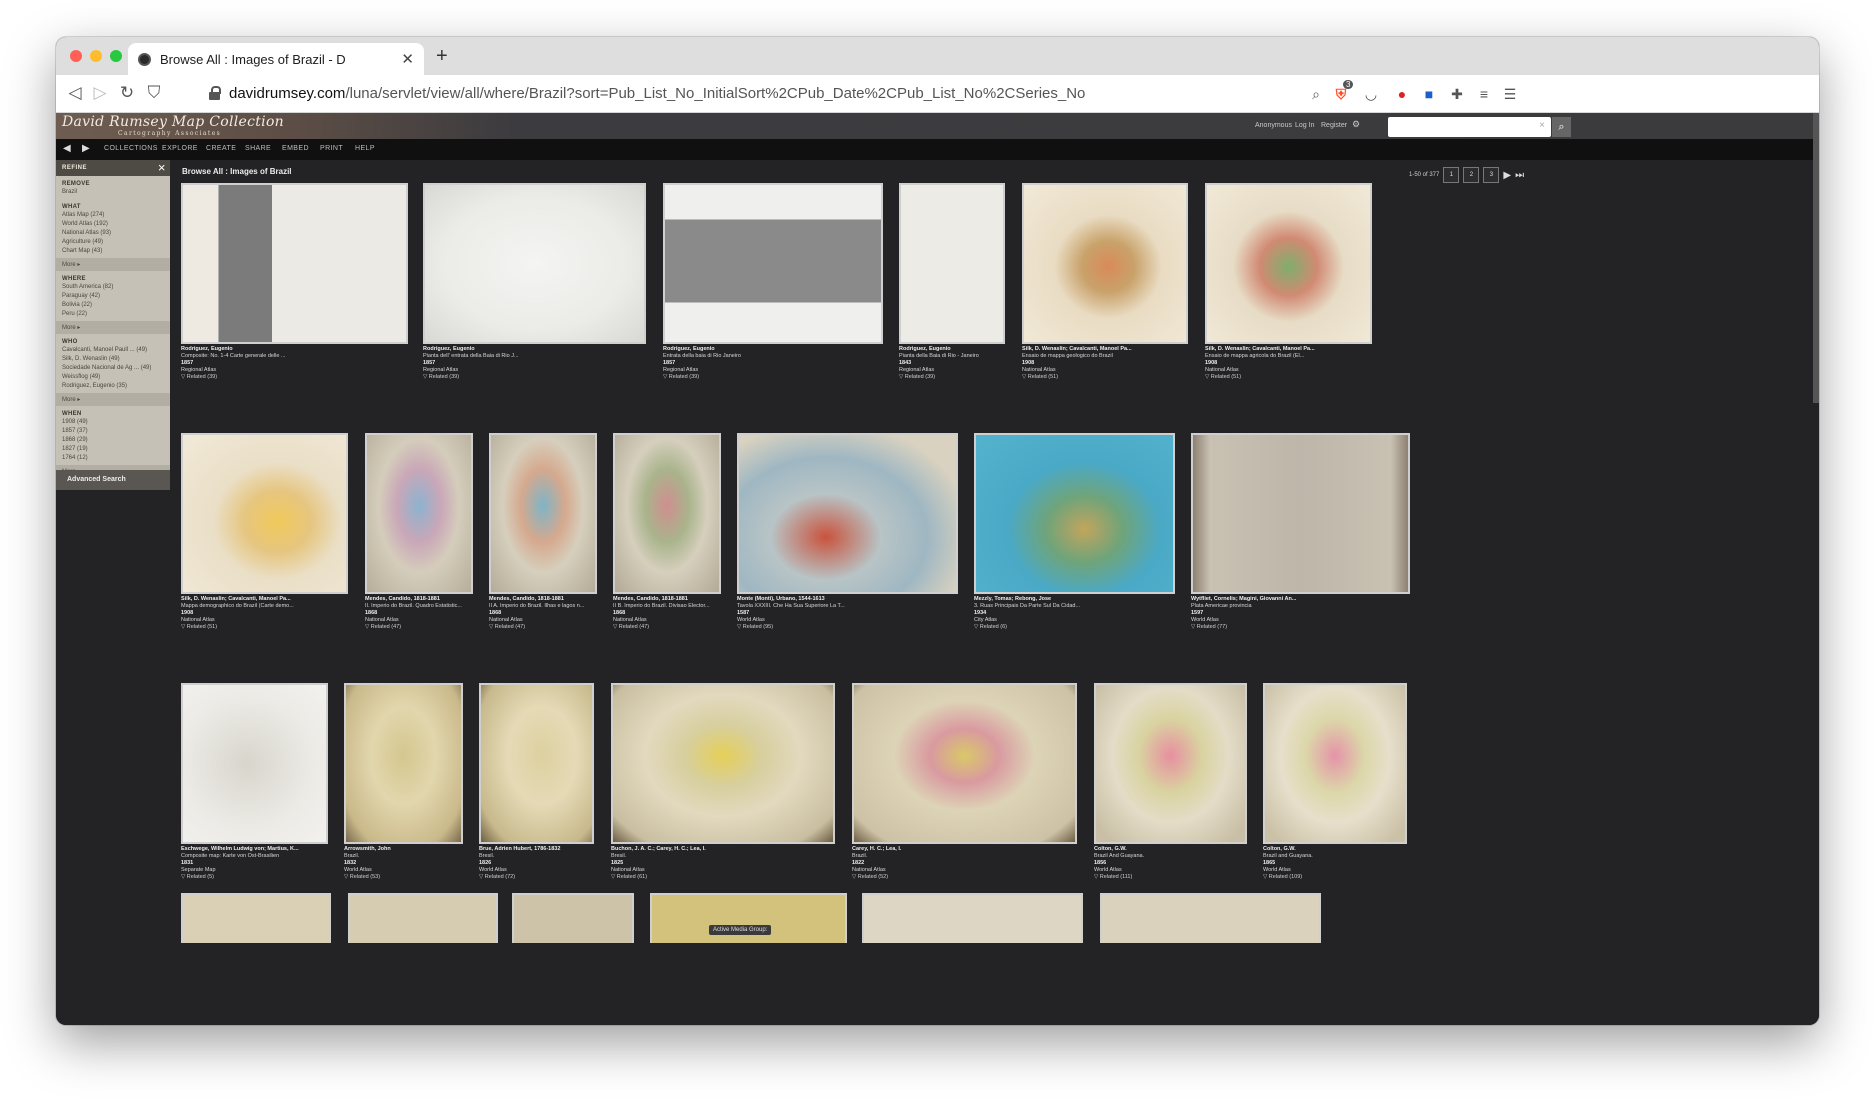 The image size is (1874, 1101). Describe the element at coordinates (113, 449) in the screenshot. I see `when-item: 1827 (19)` at that location.